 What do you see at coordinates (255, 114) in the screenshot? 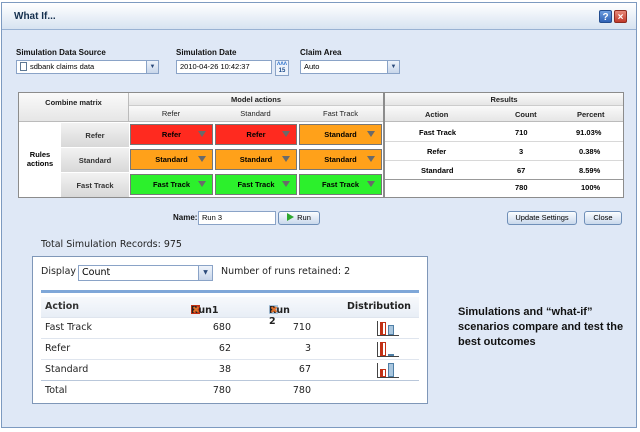
I see `col-header-standard: Standard` at bounding box center [255, 114].